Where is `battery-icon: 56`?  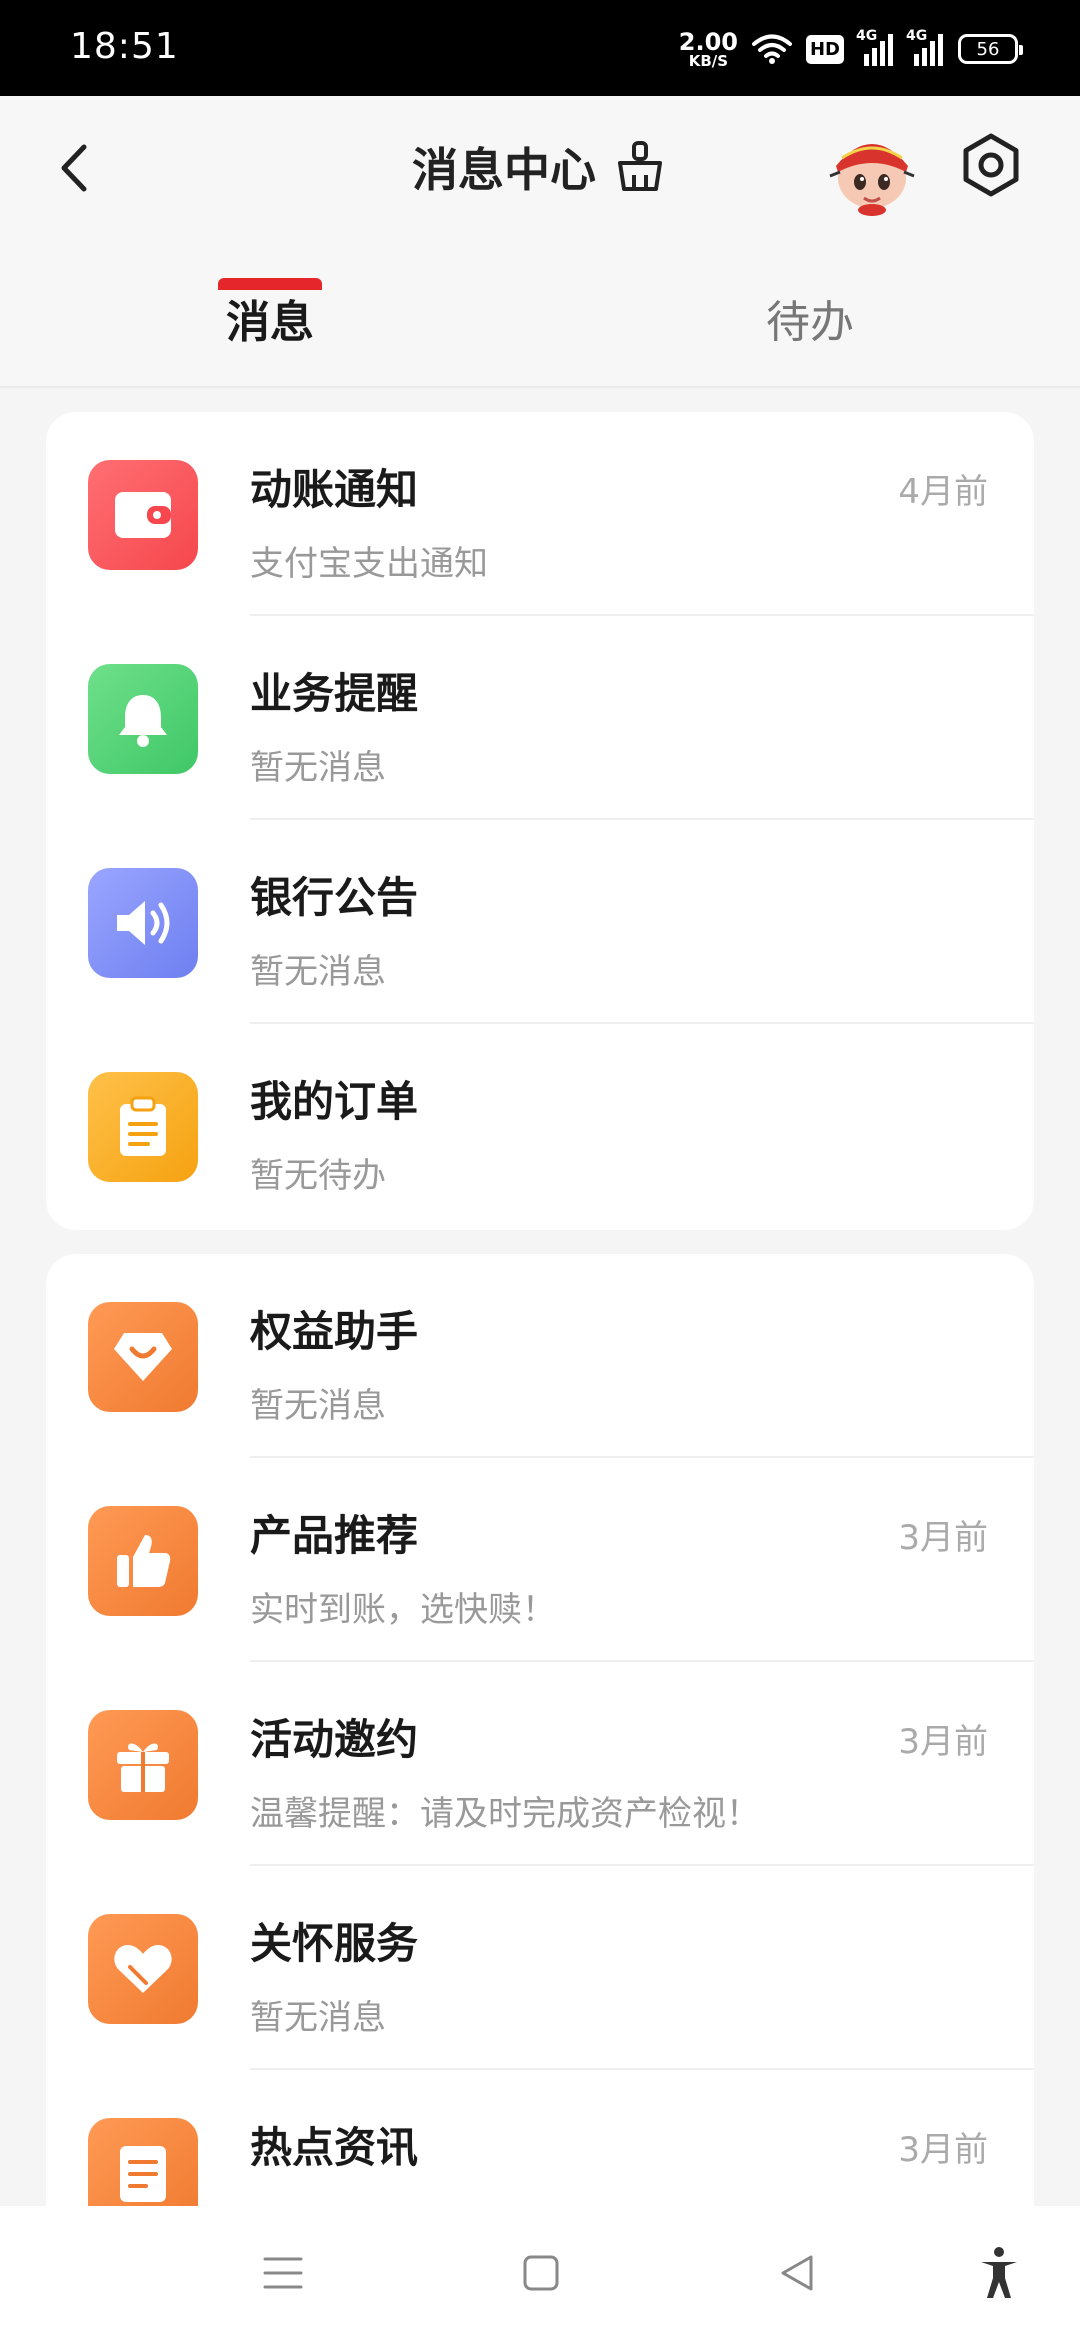 battery-icon: 56 is located at coordinates (990, 49).